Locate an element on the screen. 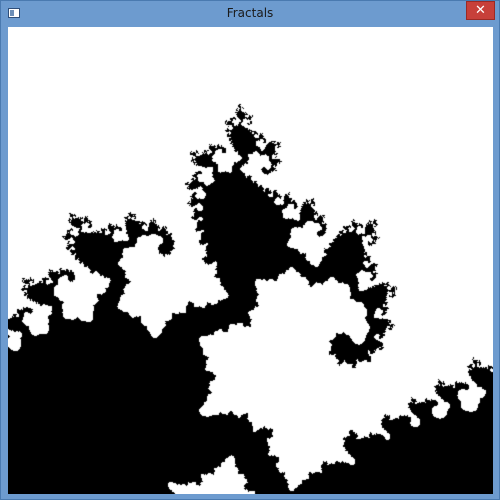 The width and height of the screenshot is (500, 500). close-icon: ✕ is located at coordinates (480, 10).